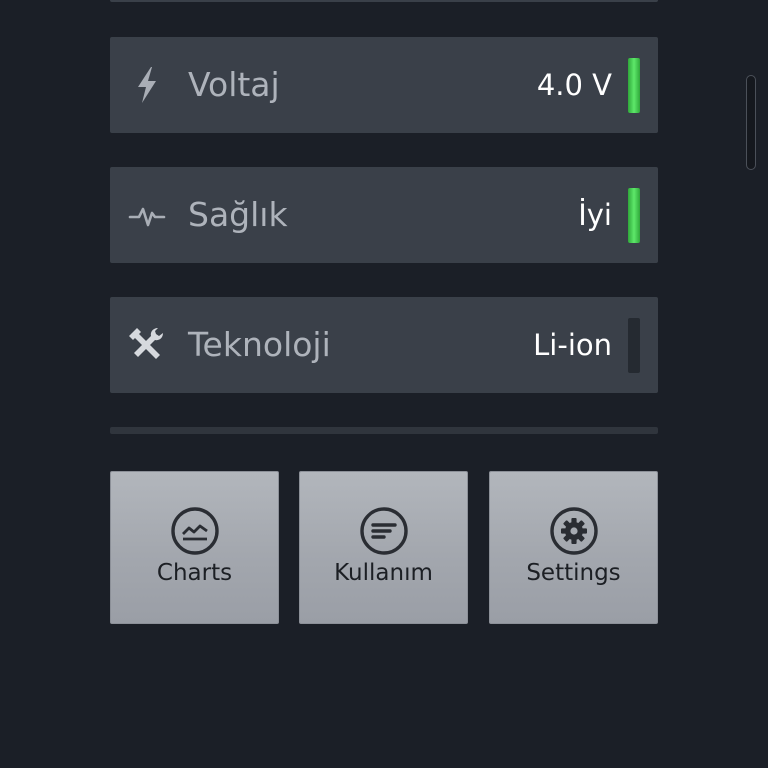  I want to click on pulse-icon, so click(147, 215).